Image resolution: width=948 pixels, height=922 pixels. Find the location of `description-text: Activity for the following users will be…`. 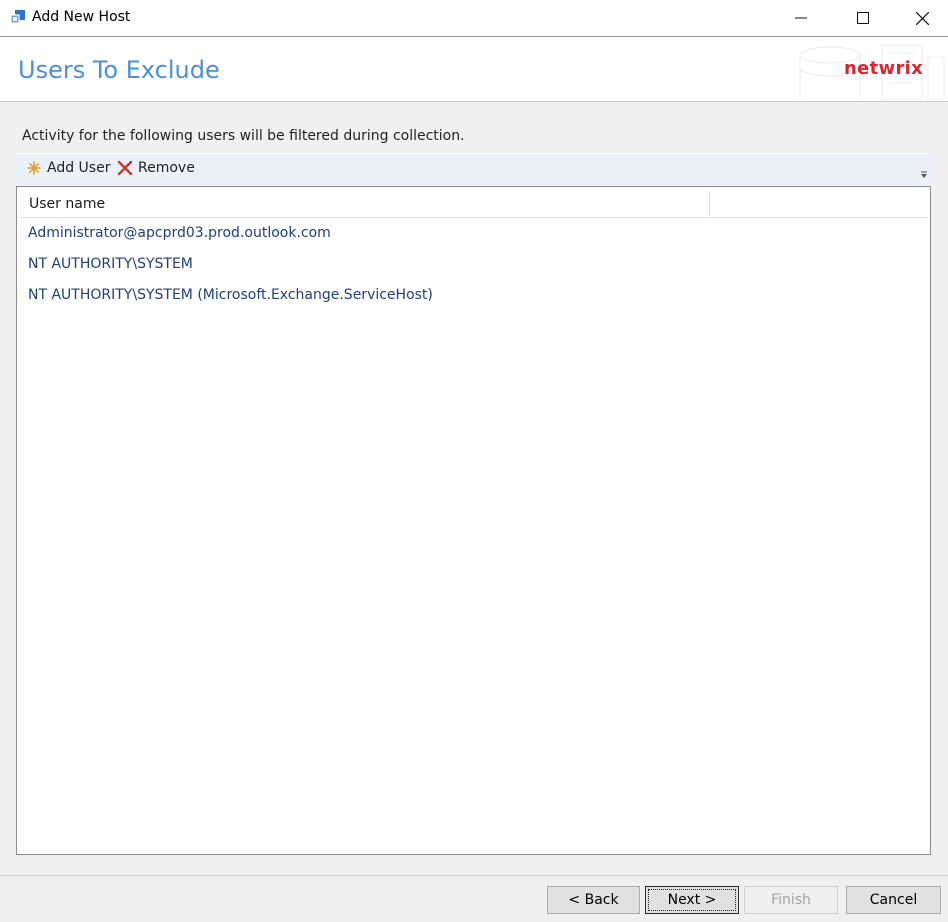

description-text: Activity for the following users will be… is located at coordinates (243, 136).